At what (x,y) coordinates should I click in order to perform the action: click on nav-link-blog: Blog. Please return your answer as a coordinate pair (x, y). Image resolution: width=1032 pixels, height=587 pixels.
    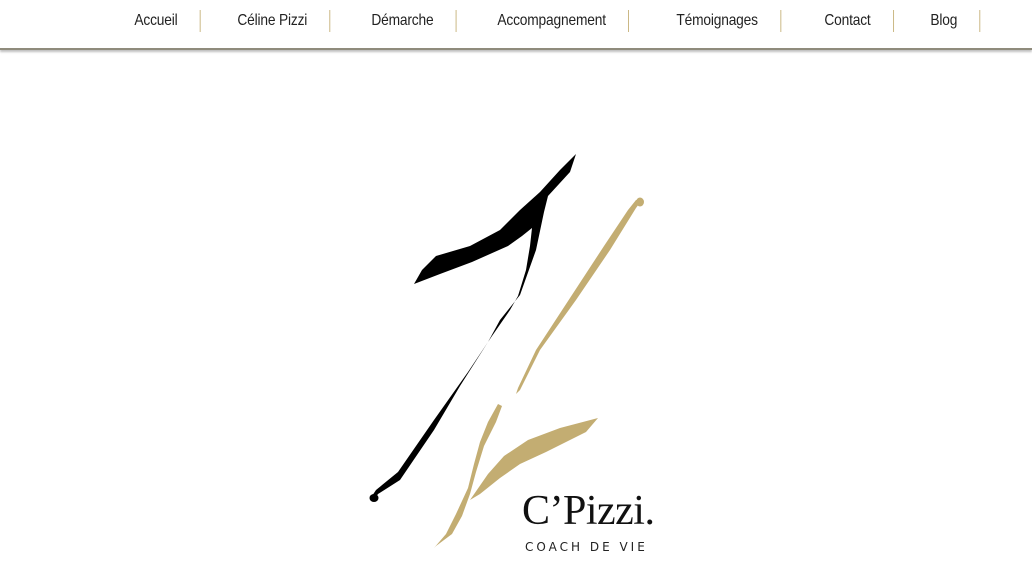
    Looking at the image, I should click on (944, 21).